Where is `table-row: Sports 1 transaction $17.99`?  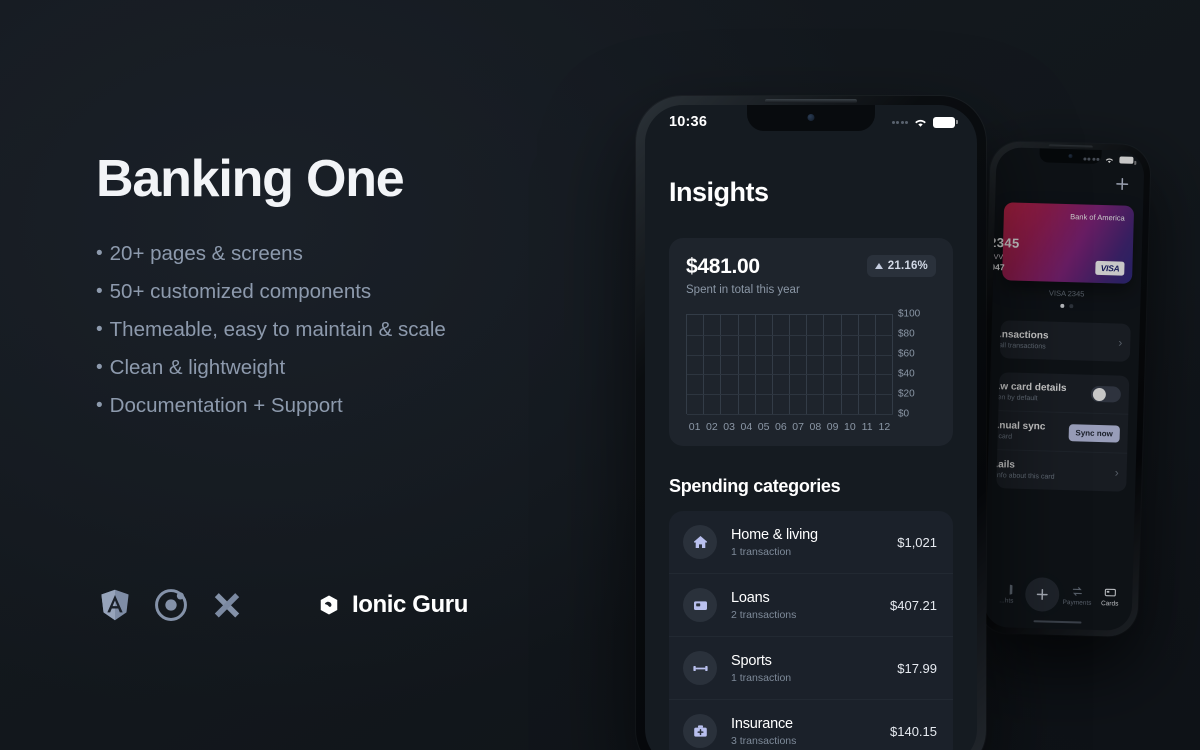
table-row: Sports 1 transaction $17.99 is located at coordinates (811, 668).